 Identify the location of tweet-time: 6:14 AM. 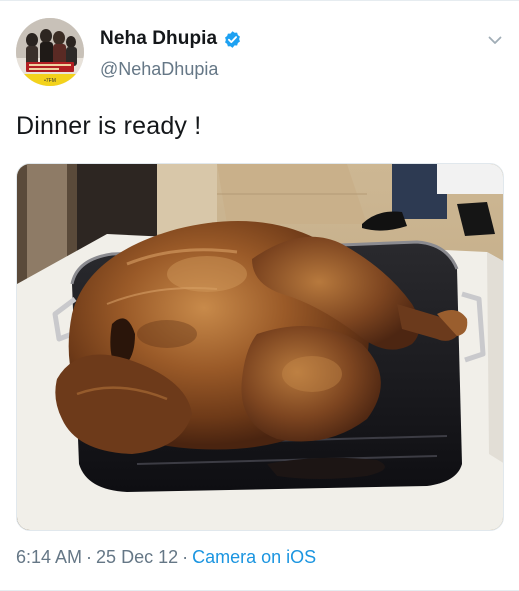
(49, 557).